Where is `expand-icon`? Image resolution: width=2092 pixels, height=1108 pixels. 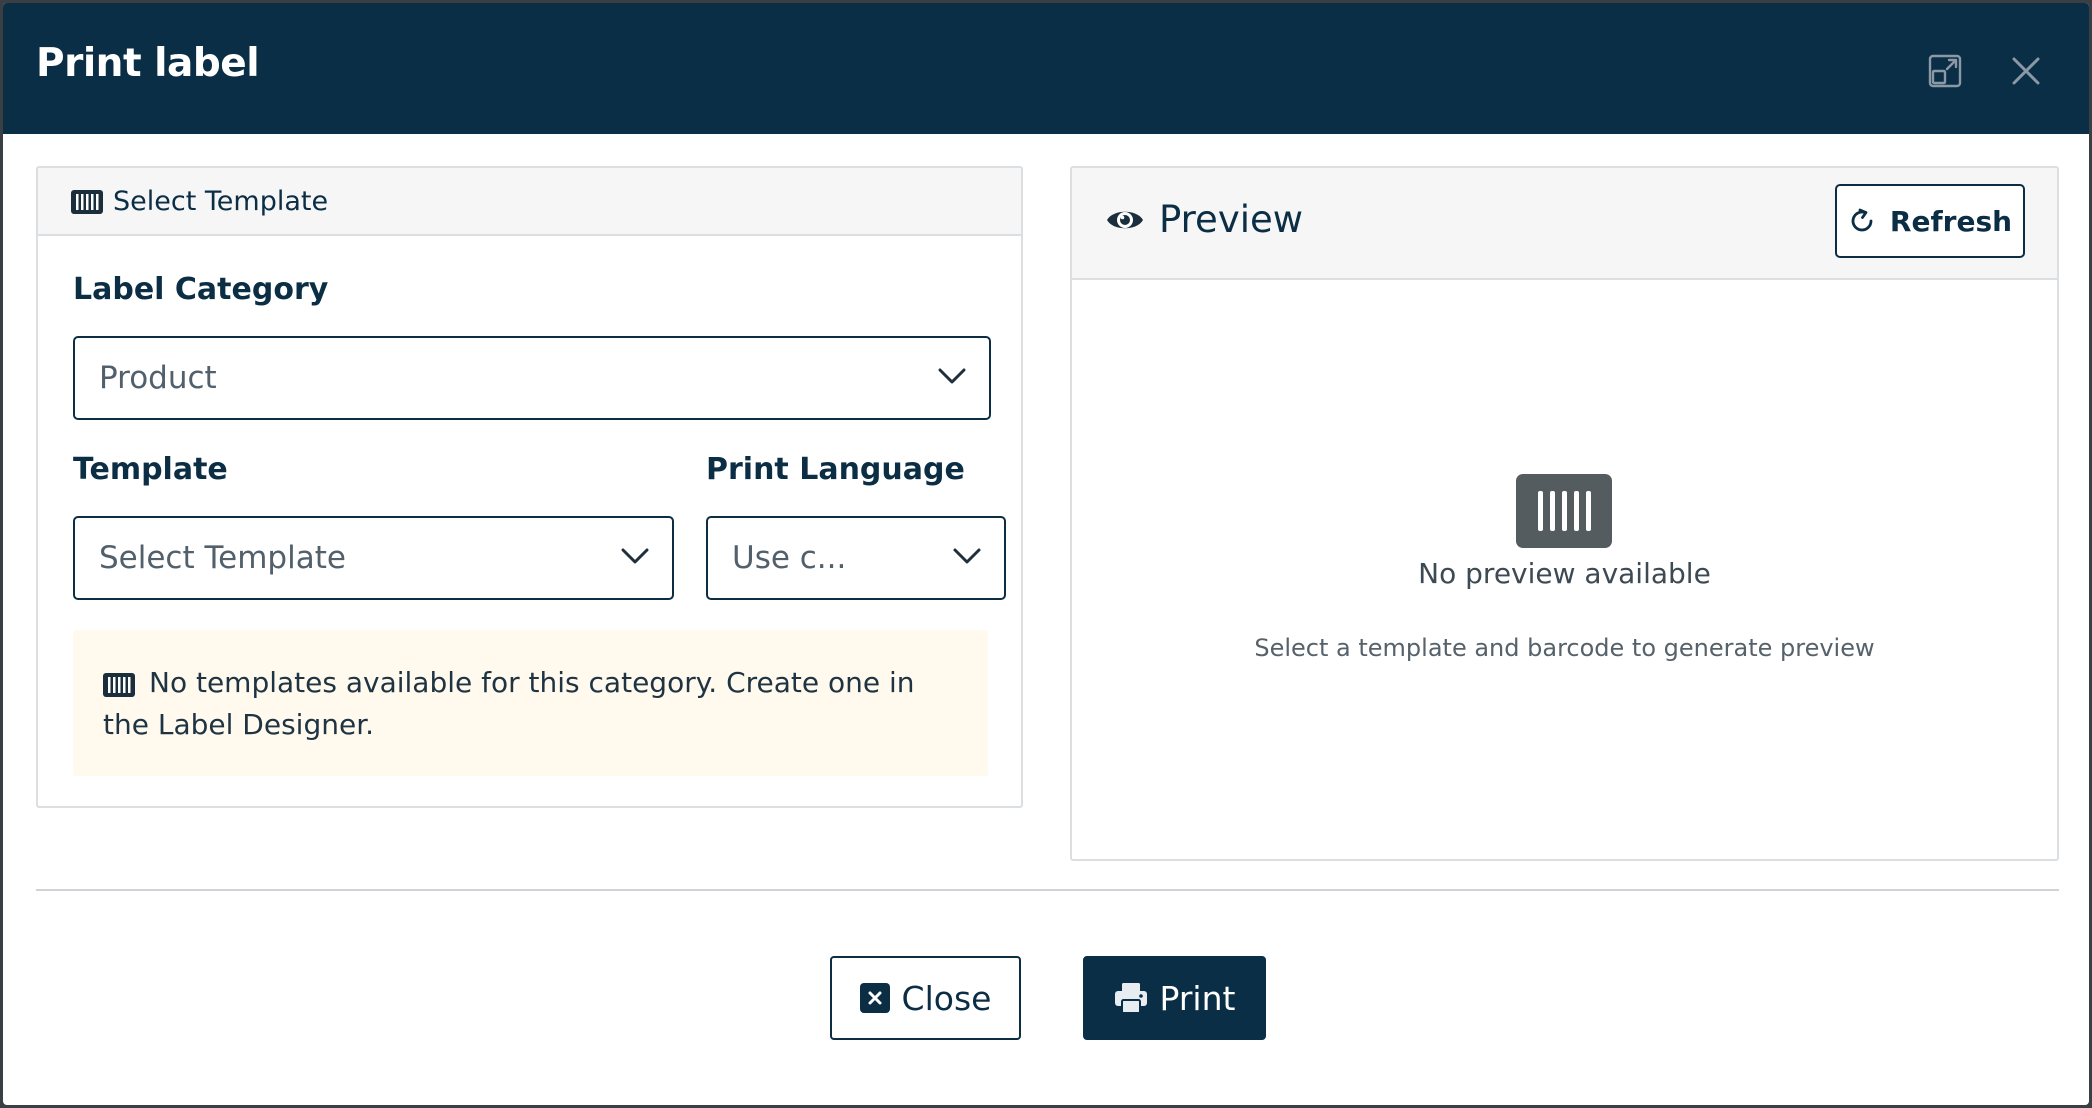 expand-icon is located at coordinates (1945, 71).